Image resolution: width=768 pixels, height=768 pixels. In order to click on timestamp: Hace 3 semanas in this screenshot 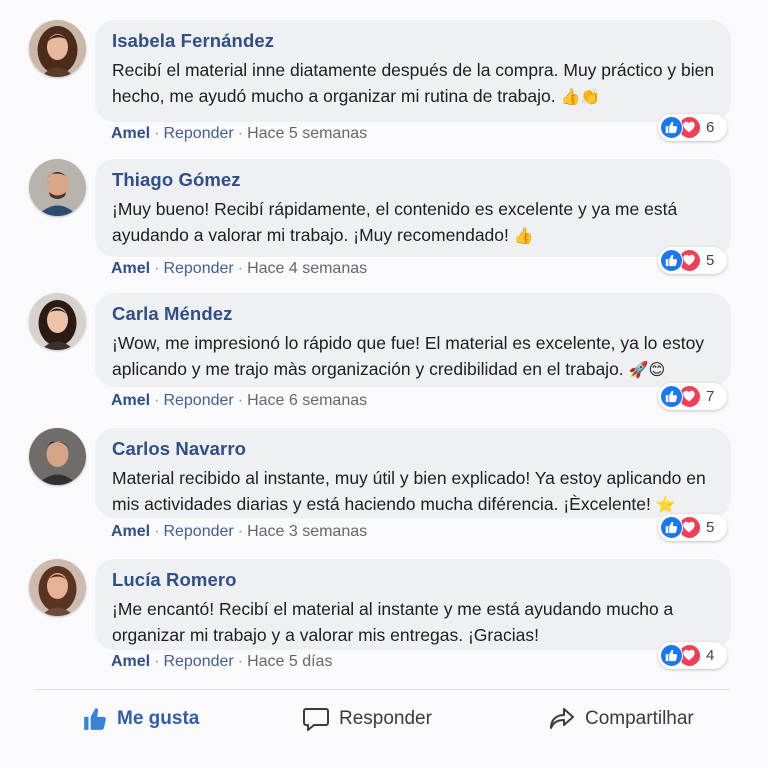, I will do `click(307, 531)`.